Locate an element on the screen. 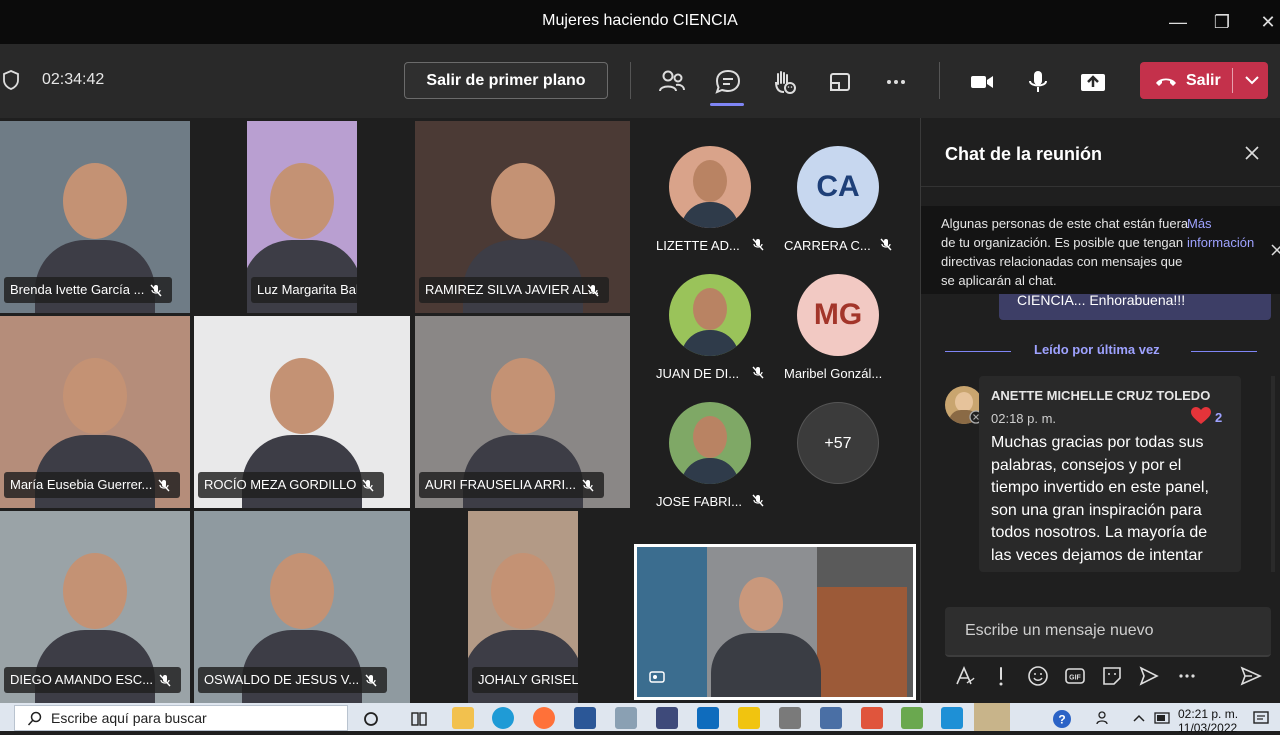  people-icon is located at coordinates (1104, 718).